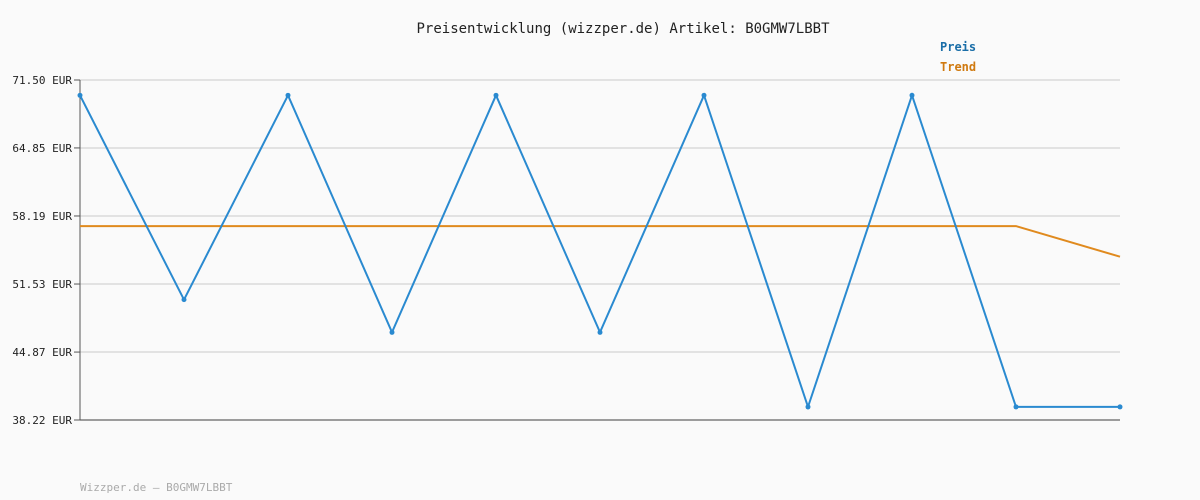 The width and height of the screenshot is (1200, 500). Describe the element at coordinates (42, 80) in the screenshot. I see `y-tick-label: 71.50 EUR` at that location.